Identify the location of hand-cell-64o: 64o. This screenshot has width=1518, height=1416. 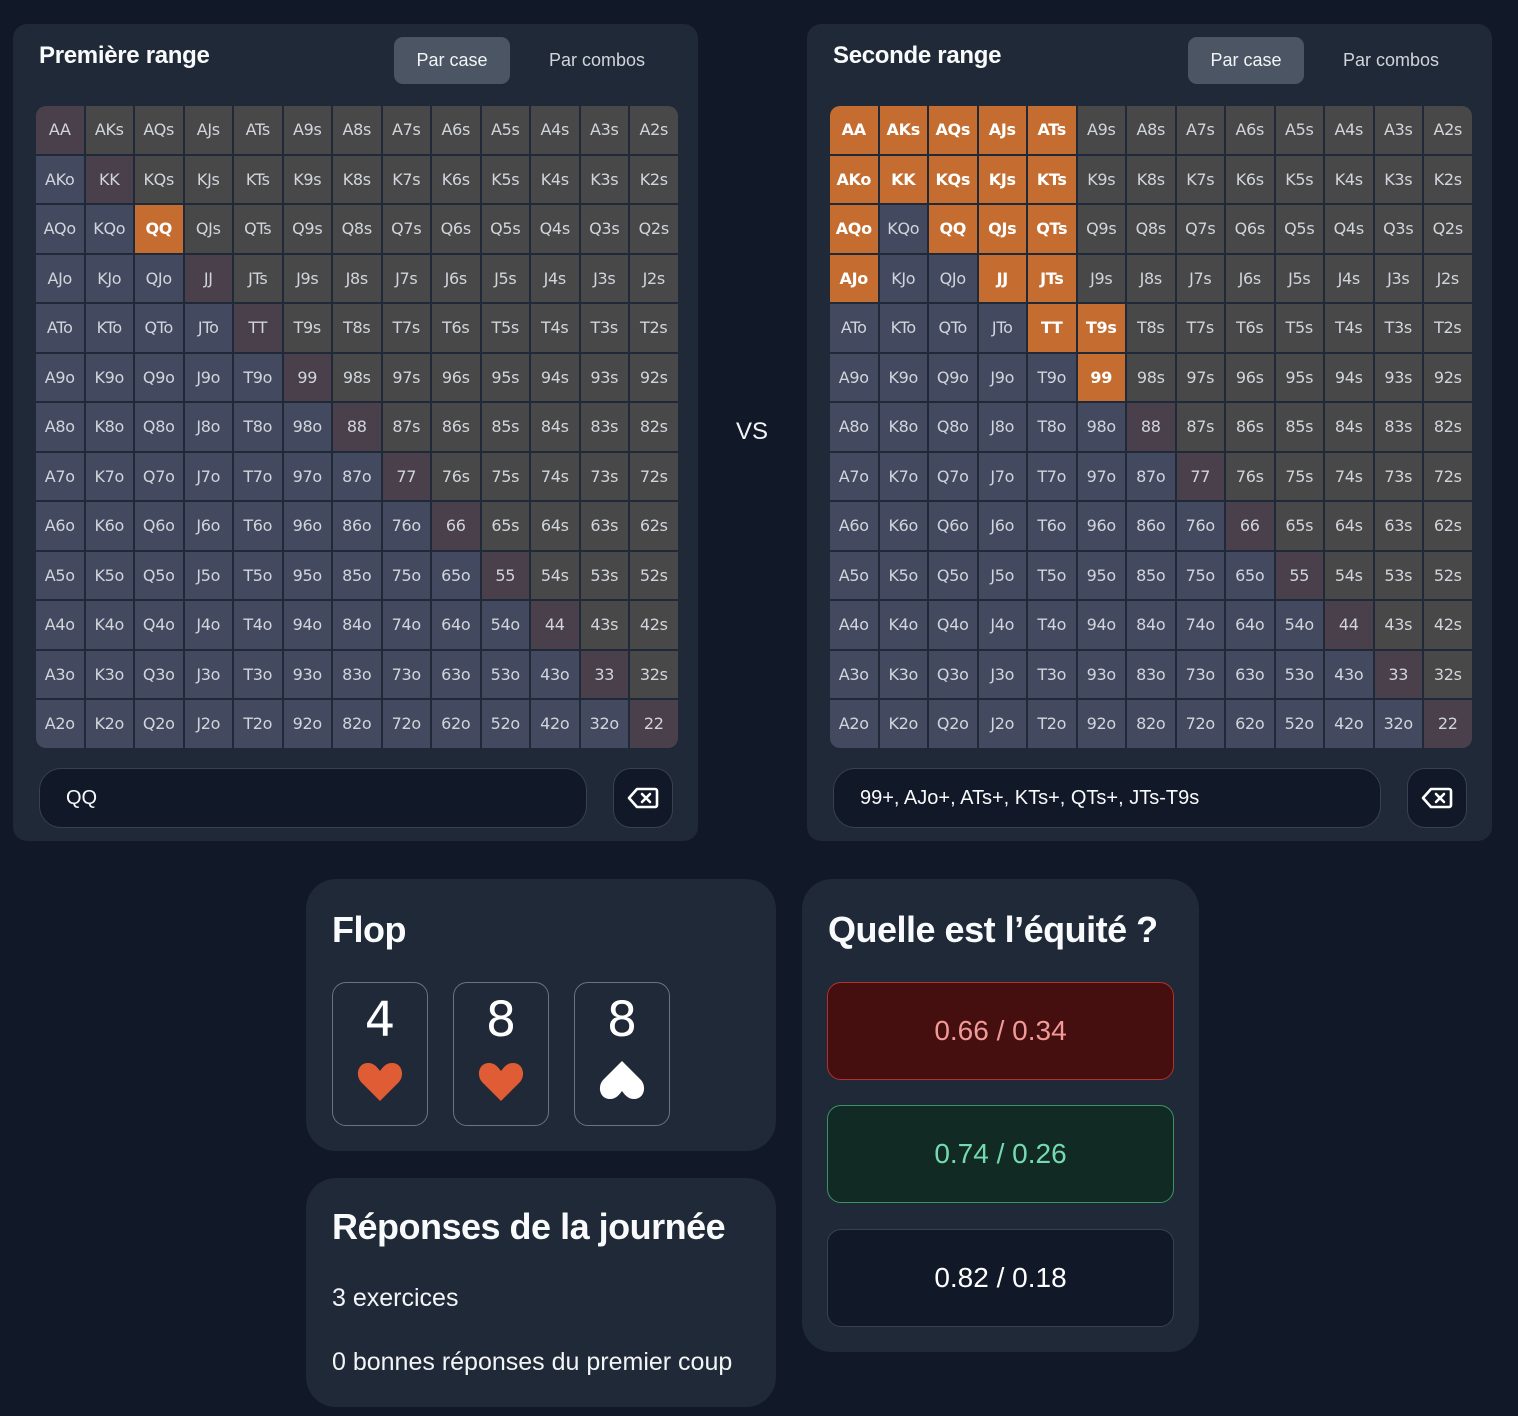
(456, 625).